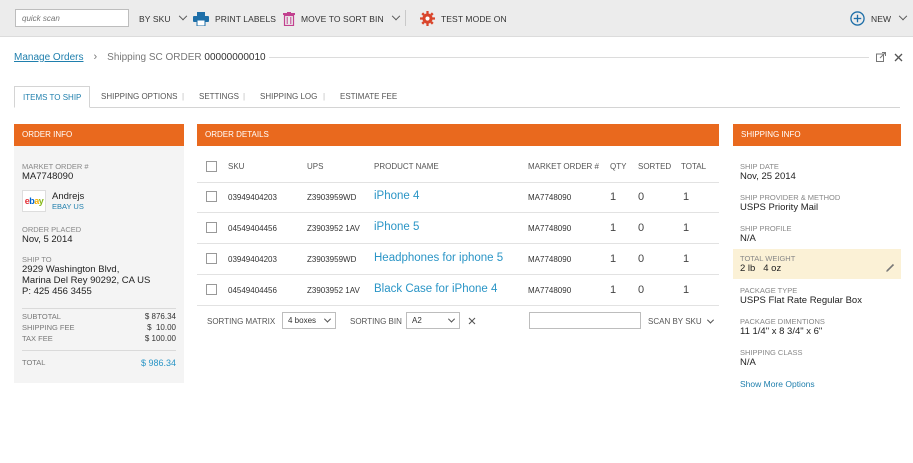 This screenshot has width=913, height=463. What do you see at coordinates (241, 321) in the screenshot?
I see `sorting-matrix-label: SORTING MATRIX` at bounding box center [241, 321].